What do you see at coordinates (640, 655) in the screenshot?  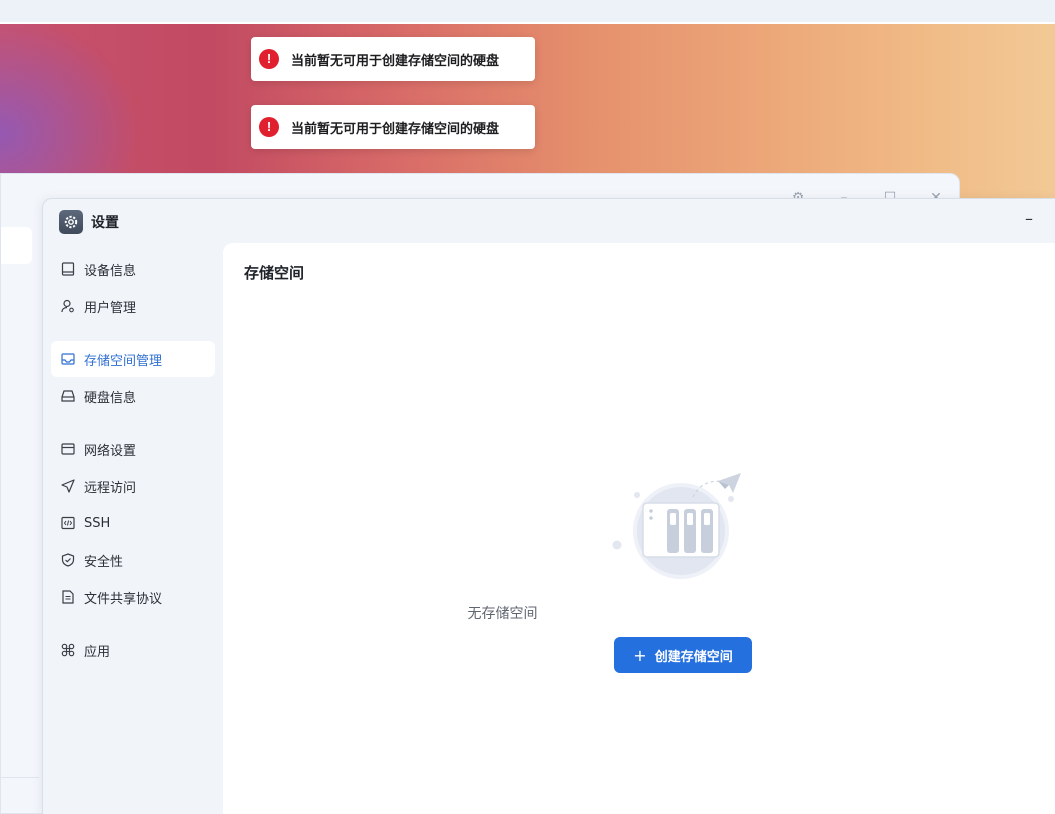 I see `plus-icon: +` at bounding box center [640, 655].